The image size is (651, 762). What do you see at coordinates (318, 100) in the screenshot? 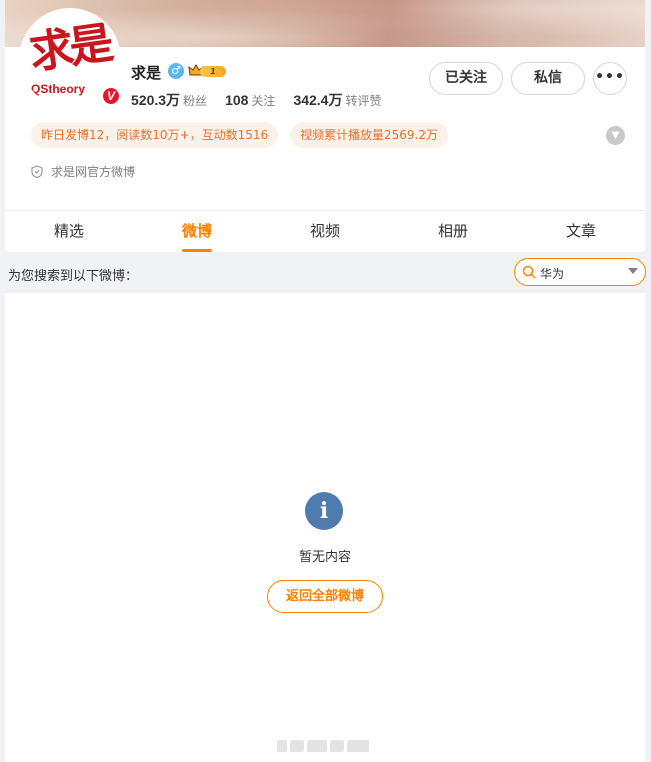
I see `interactions-count: 342.4万` at bounding box center [318, 100].